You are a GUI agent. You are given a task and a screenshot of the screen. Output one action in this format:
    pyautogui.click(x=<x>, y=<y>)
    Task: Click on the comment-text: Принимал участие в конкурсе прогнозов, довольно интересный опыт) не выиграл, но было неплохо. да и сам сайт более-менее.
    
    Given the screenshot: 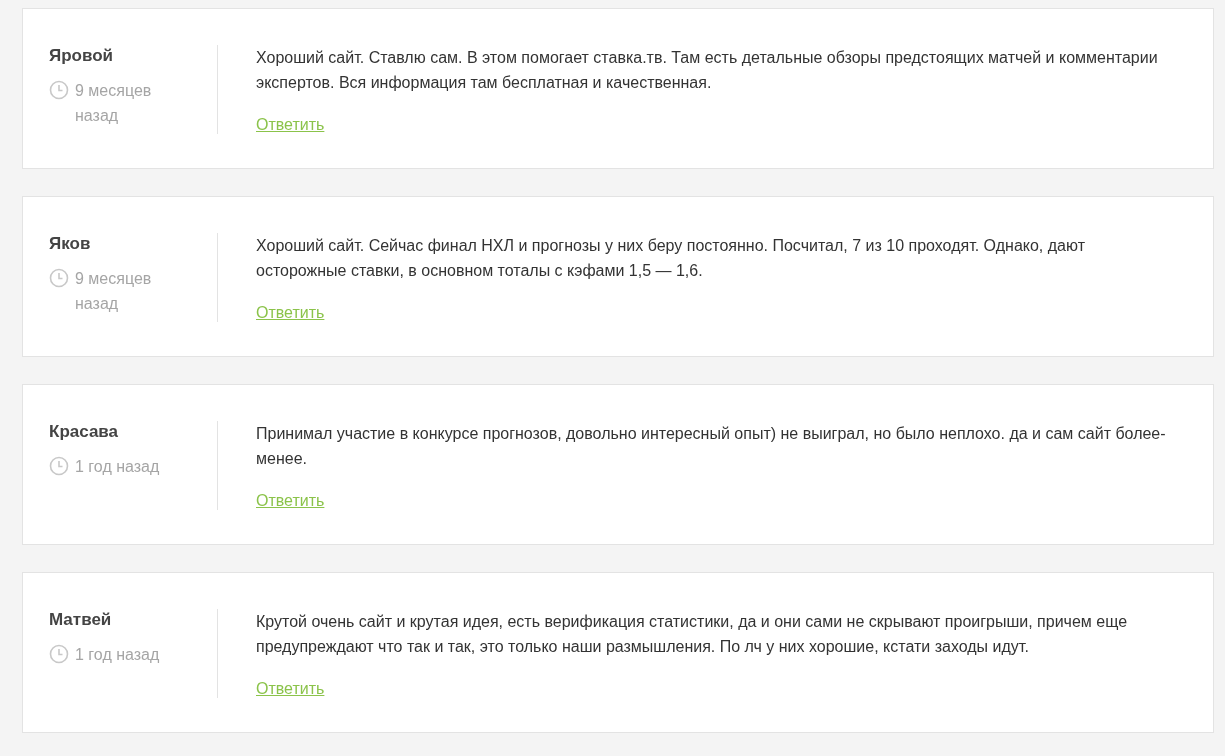 What is the action you would take?
    pyautogui.click(x=711, y=446)
    